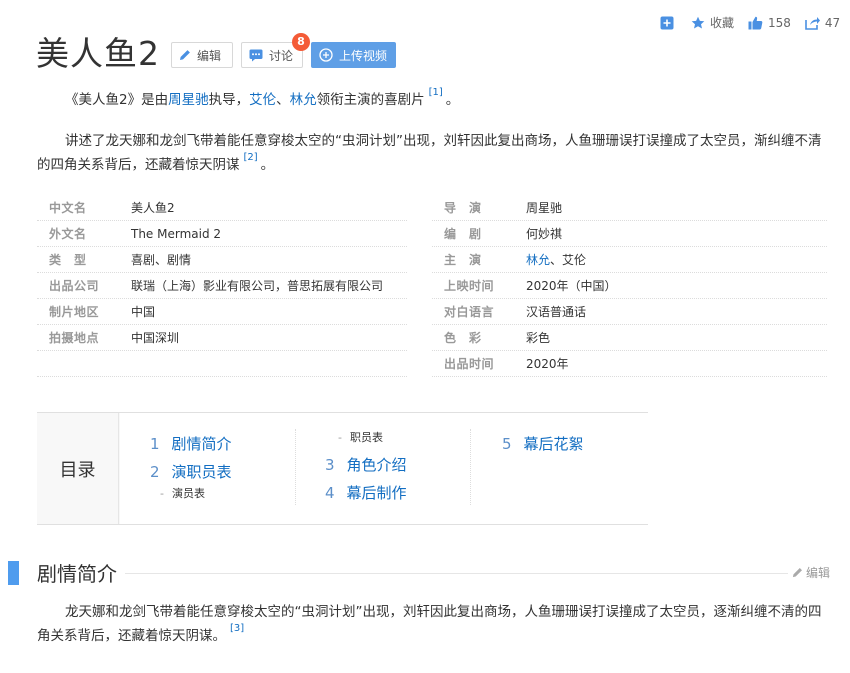  I want to click on section-edit-label: 编辑, so click(818, 573).